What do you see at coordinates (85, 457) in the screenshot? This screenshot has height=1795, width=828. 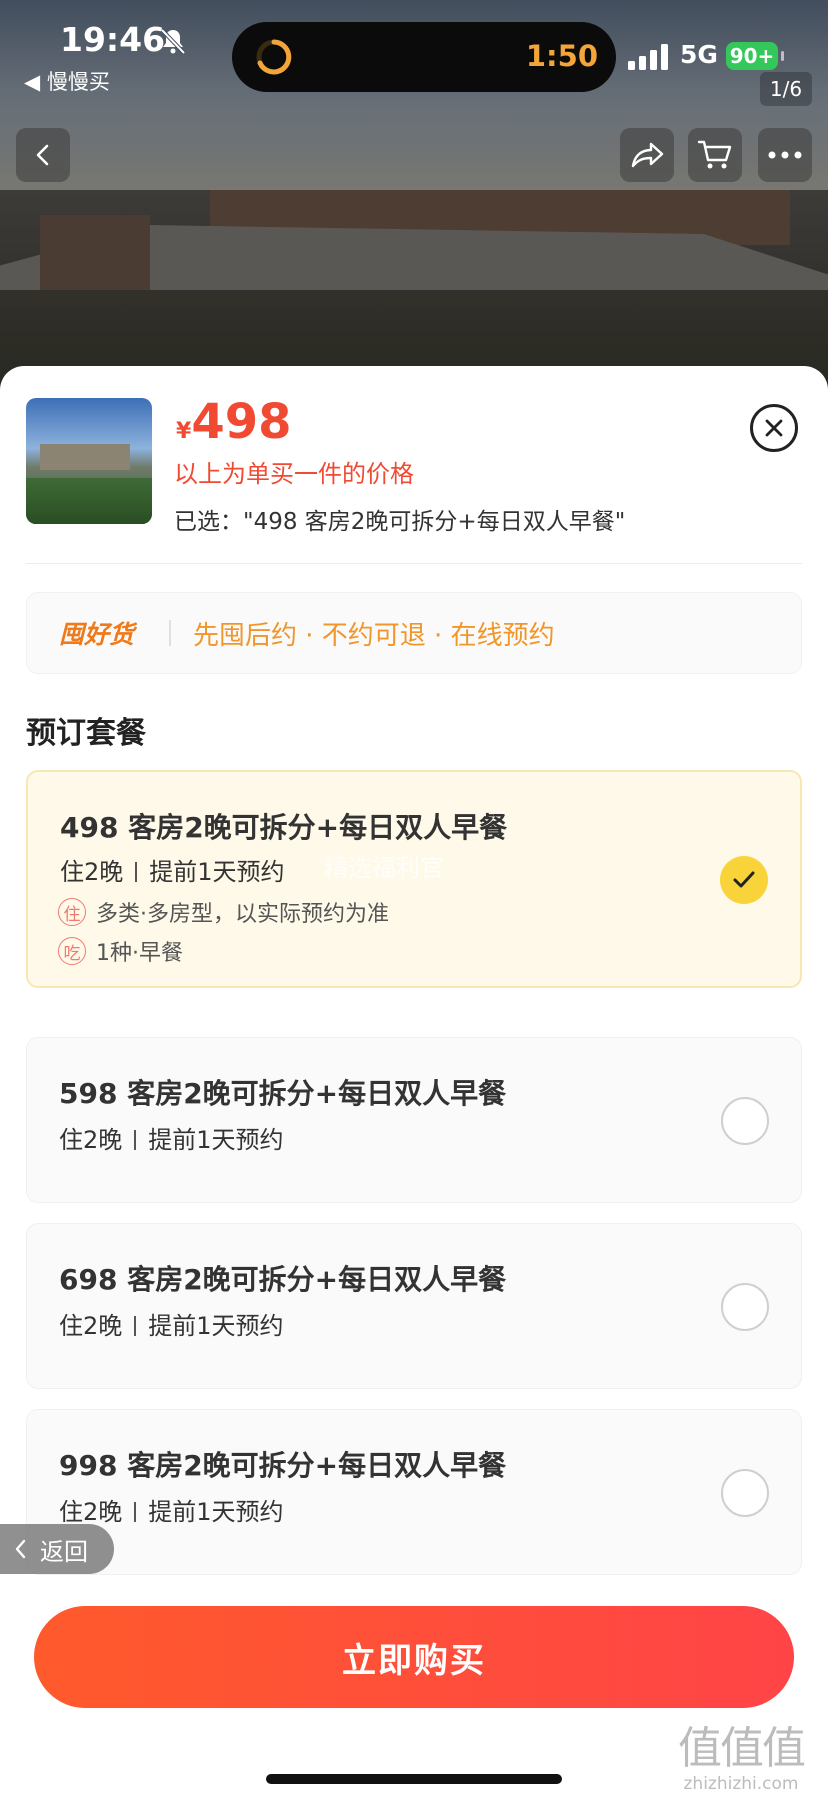 I see `thumb-building` at bounding box center [85, 457].